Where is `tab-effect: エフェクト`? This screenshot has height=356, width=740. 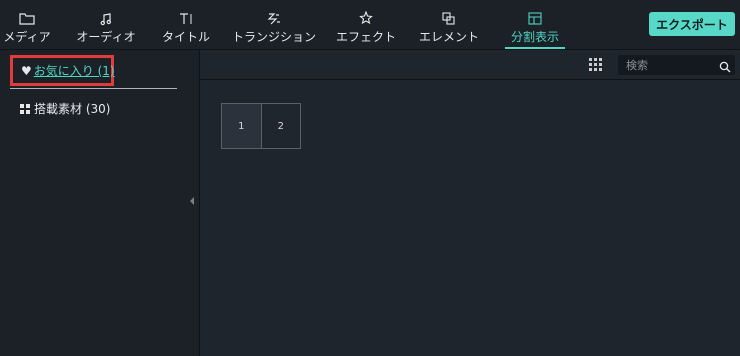
tab-effect: エフェクト is located at coordinates (366, 24).